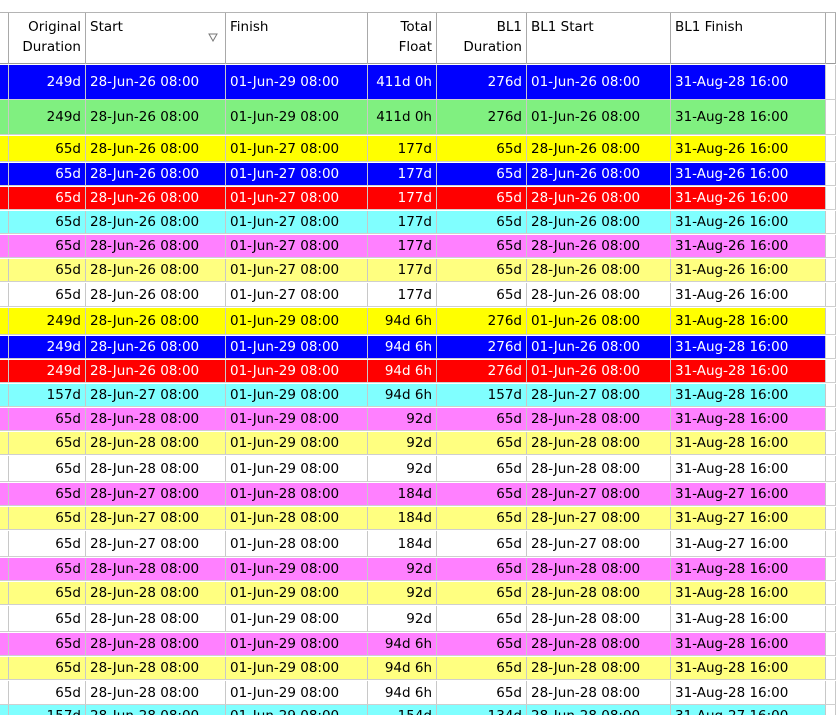 This screenshot has width=836, height=715. I want to click on cell-bl1-finish: 31-Aug-27 16:00, so click(748, 494).